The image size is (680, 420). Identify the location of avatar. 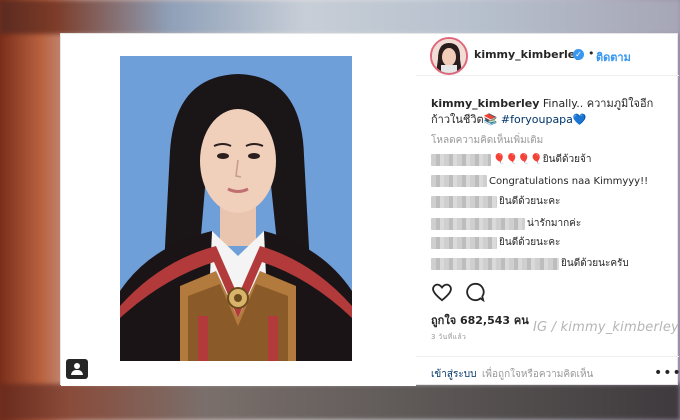
(449, 56).